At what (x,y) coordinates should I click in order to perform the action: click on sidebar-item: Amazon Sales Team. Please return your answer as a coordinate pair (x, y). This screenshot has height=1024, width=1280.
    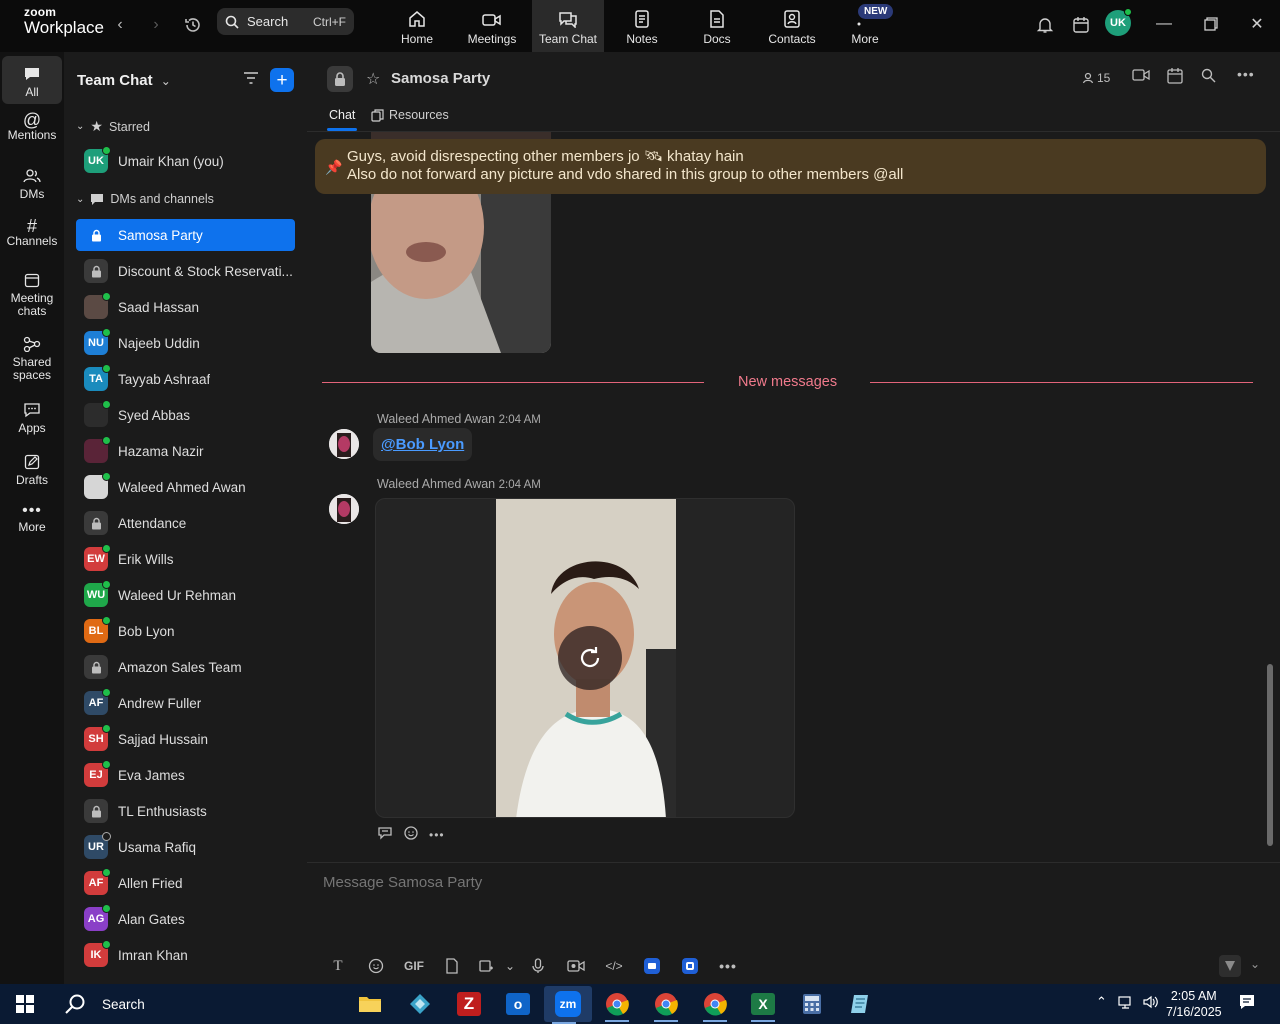
    Looking at the image, I should click on (185, 667).